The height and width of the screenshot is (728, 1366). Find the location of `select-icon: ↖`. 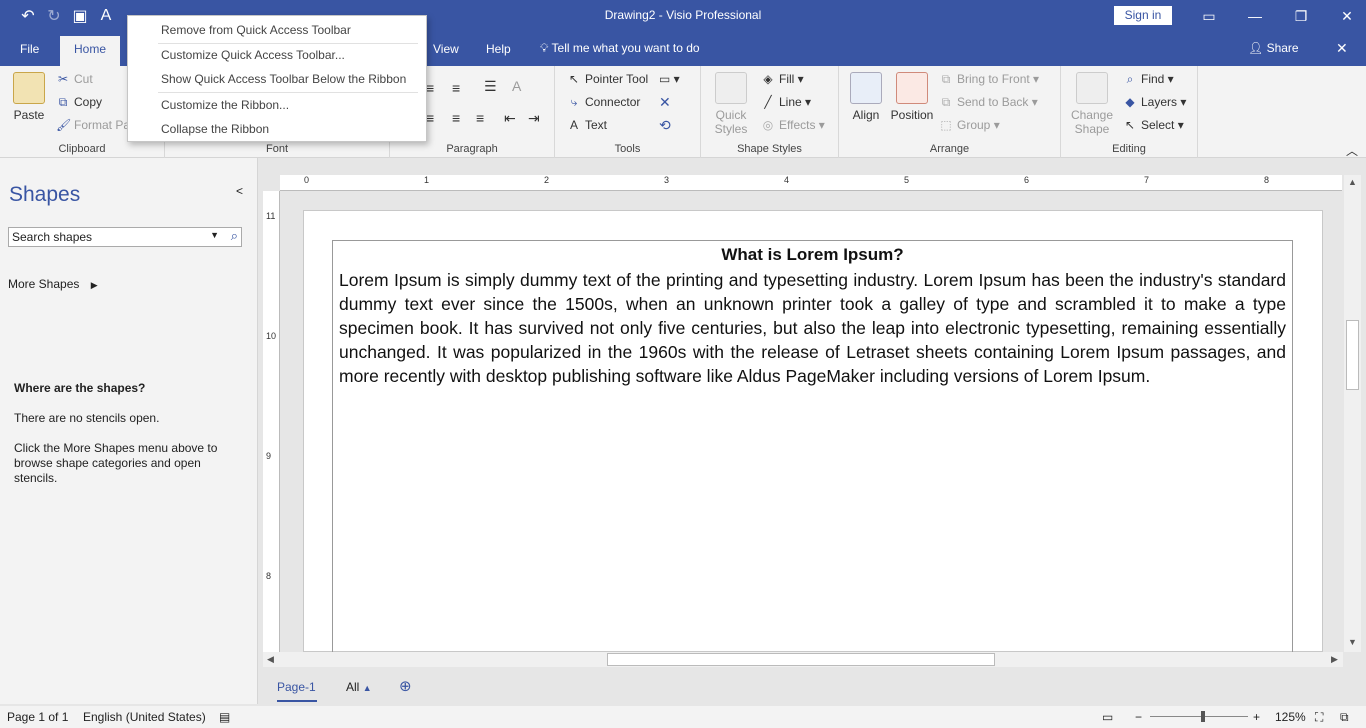

select-icon: ↖ is located at coordinates (1130, 125).